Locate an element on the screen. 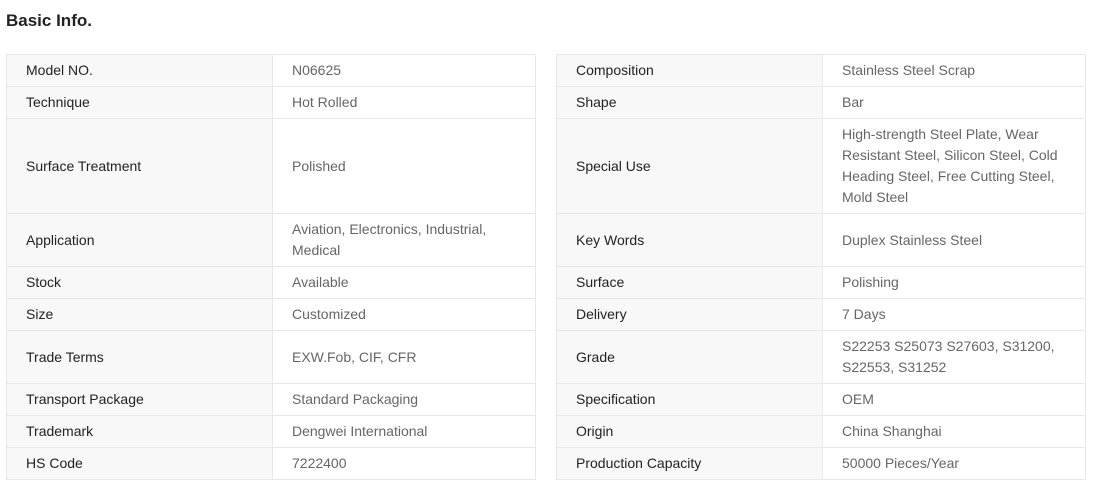 The width and height of the screenshot is (1094, 500). spec-label: Model NO. is located at coordinates (139, 70).